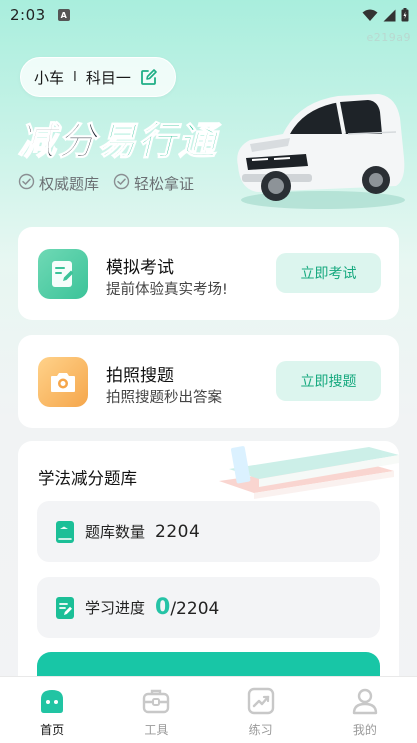 Image resolution: width=417 pixels, height=743 pixels. I want to click on start-exam-button: 立即考试, so click(328, 273).